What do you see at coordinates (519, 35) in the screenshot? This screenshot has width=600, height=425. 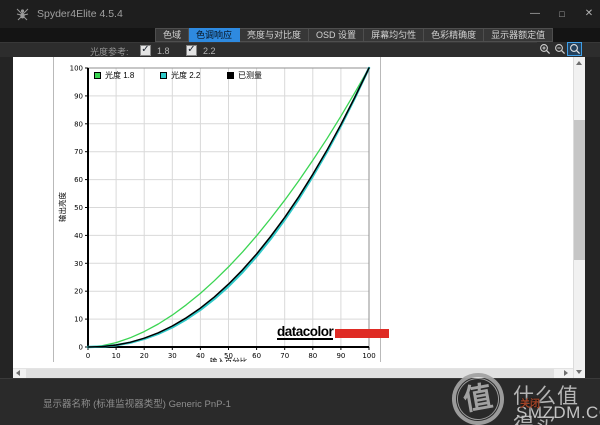 I see `tab-display-rating: 显示器额定值` at bounding box center [519, 35].